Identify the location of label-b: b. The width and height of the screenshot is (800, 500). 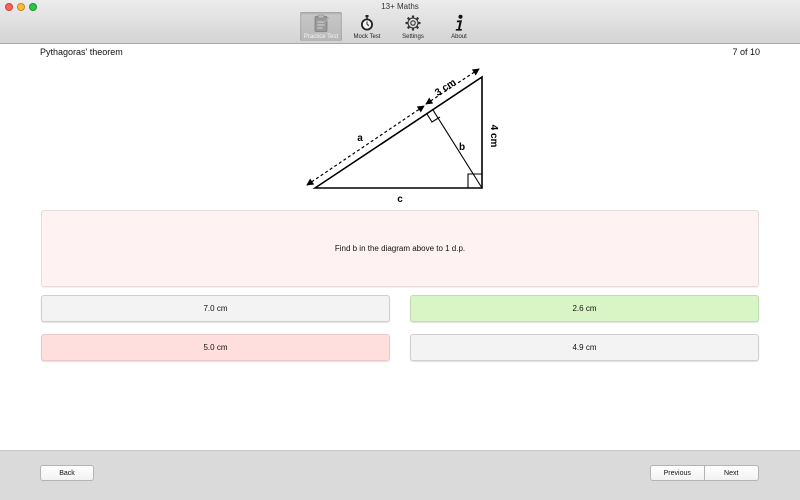
(462, 147).